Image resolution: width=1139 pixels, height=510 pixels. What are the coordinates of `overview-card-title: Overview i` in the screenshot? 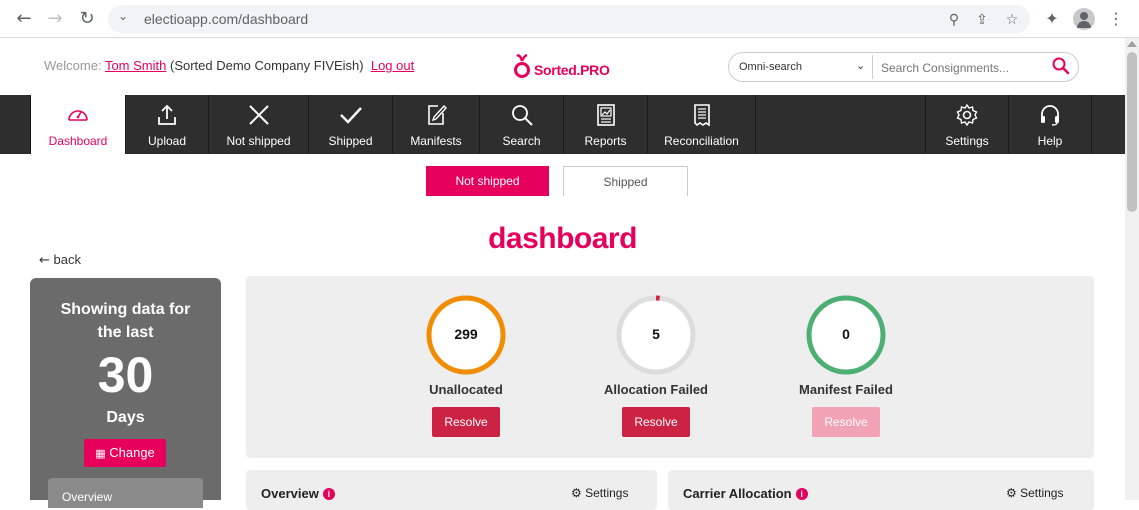 It's located at (298, 493).